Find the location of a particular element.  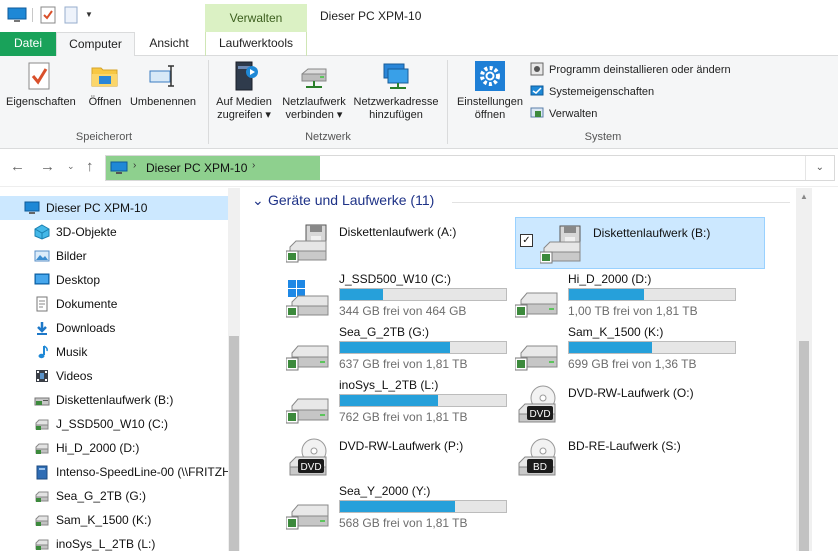

drive-badge: BD is located at coordinates (540, 467).